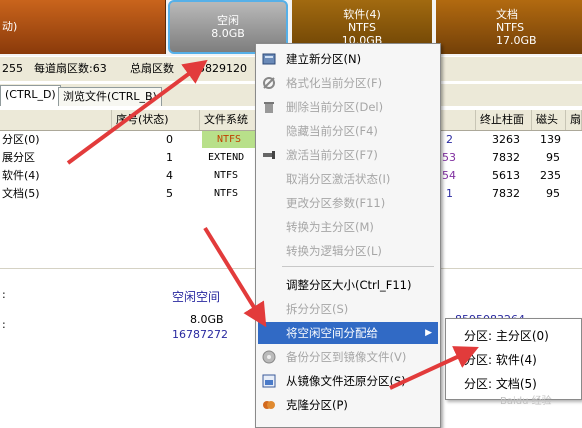 The image size is (582, 428). I want to click on docs-fs: NTFS, so click(510, 27).